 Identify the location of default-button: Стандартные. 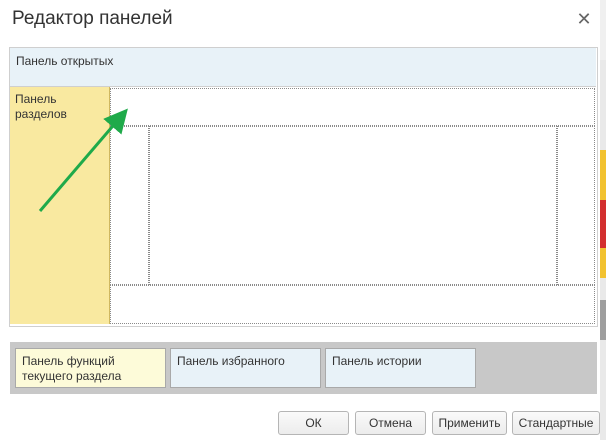
(556, 423).